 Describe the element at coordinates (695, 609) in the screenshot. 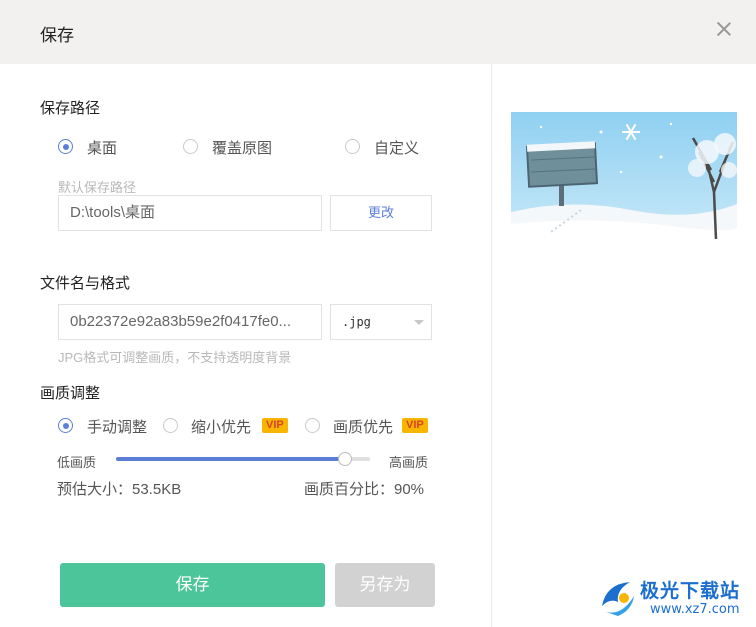

I see `watermark-url: www.xz7.com` at that location.